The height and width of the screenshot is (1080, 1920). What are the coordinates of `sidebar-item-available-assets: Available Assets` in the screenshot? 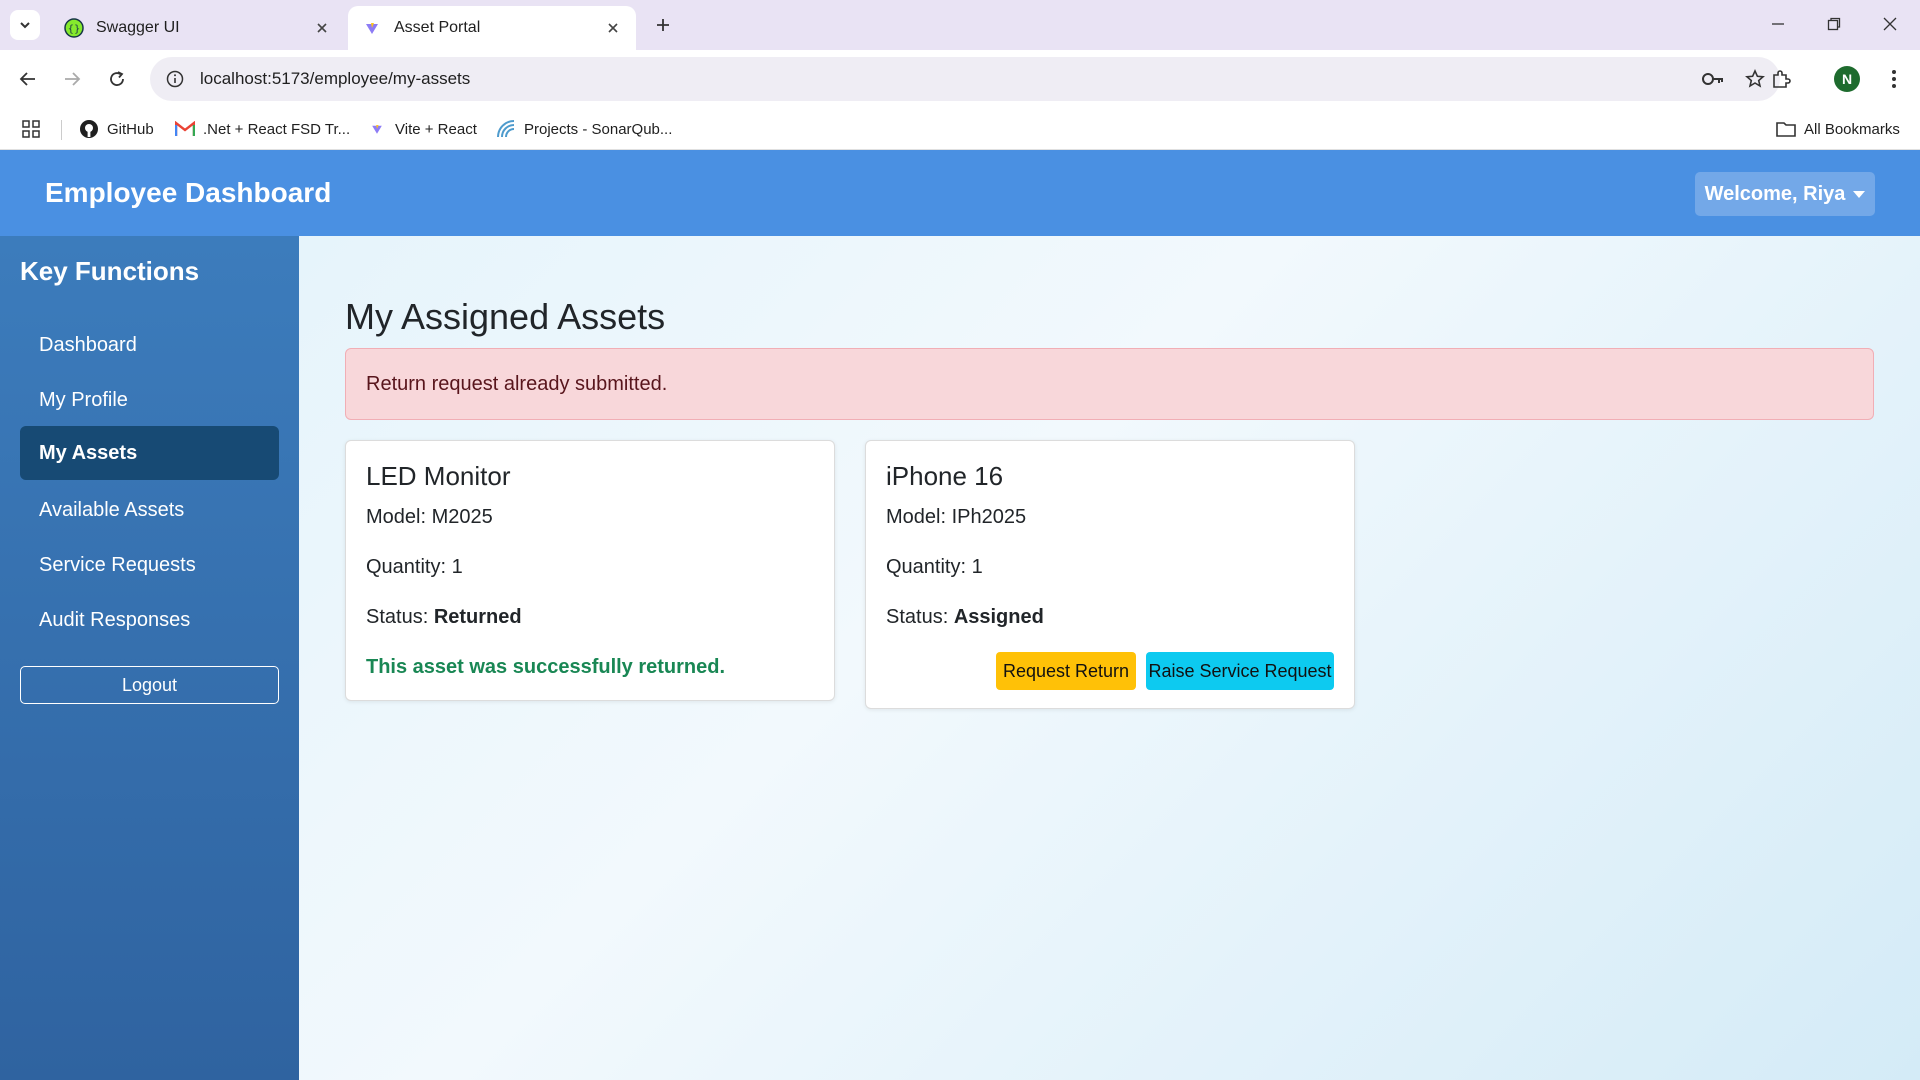 It's located at (149, 510).